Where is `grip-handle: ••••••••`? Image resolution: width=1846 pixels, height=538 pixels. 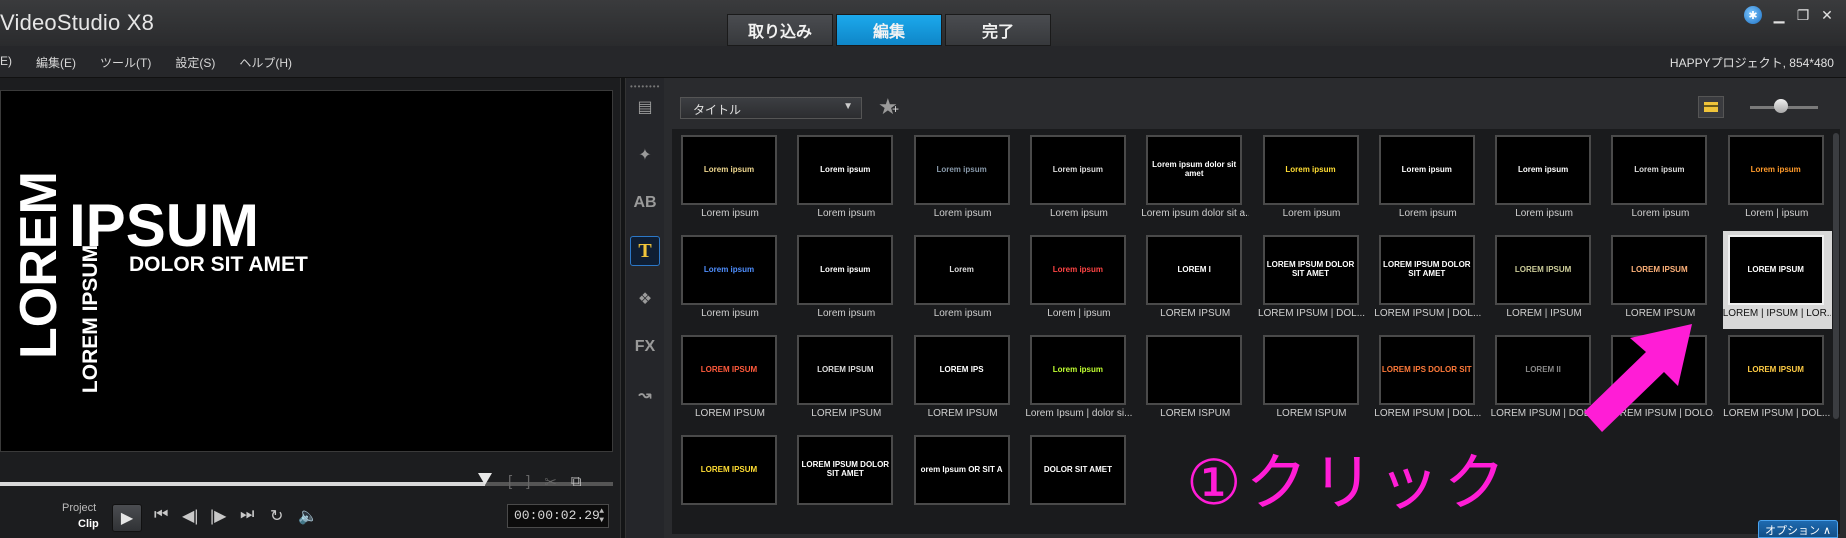 grip-handle: •••••••• is located at coordinates (645, 86).